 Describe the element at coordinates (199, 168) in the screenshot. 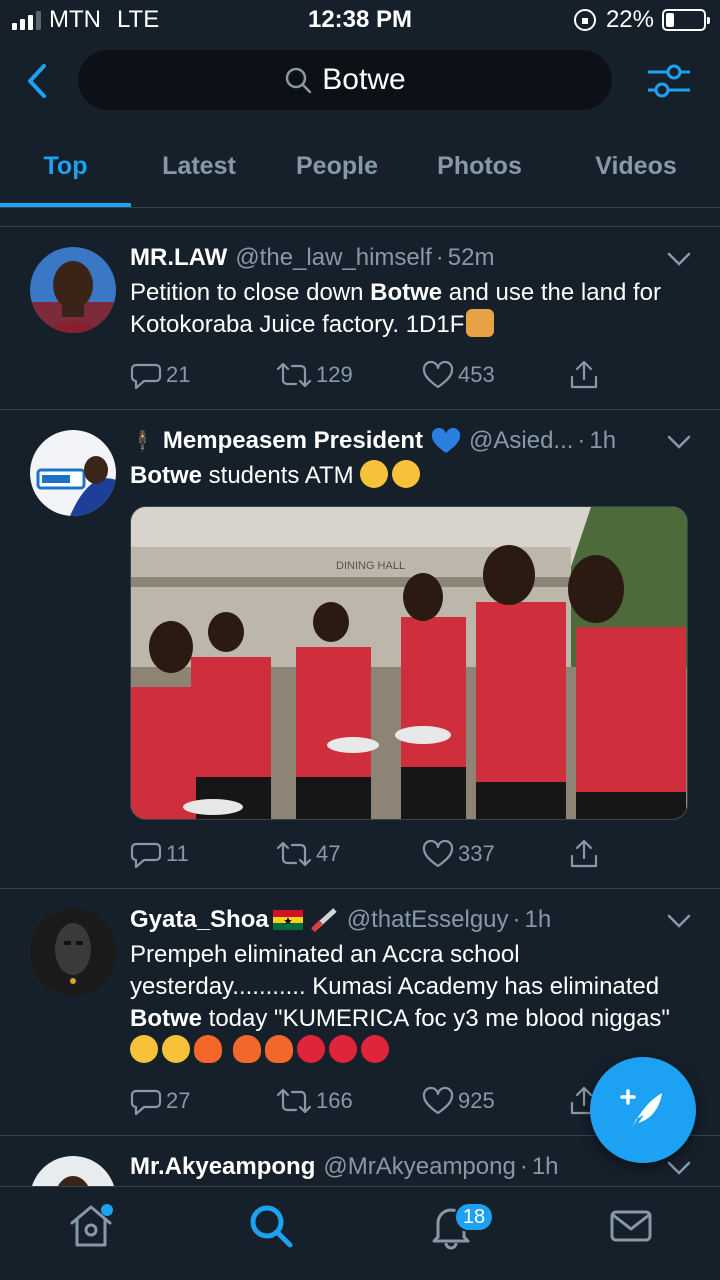

I see `tab-latest: Latest` at that location.